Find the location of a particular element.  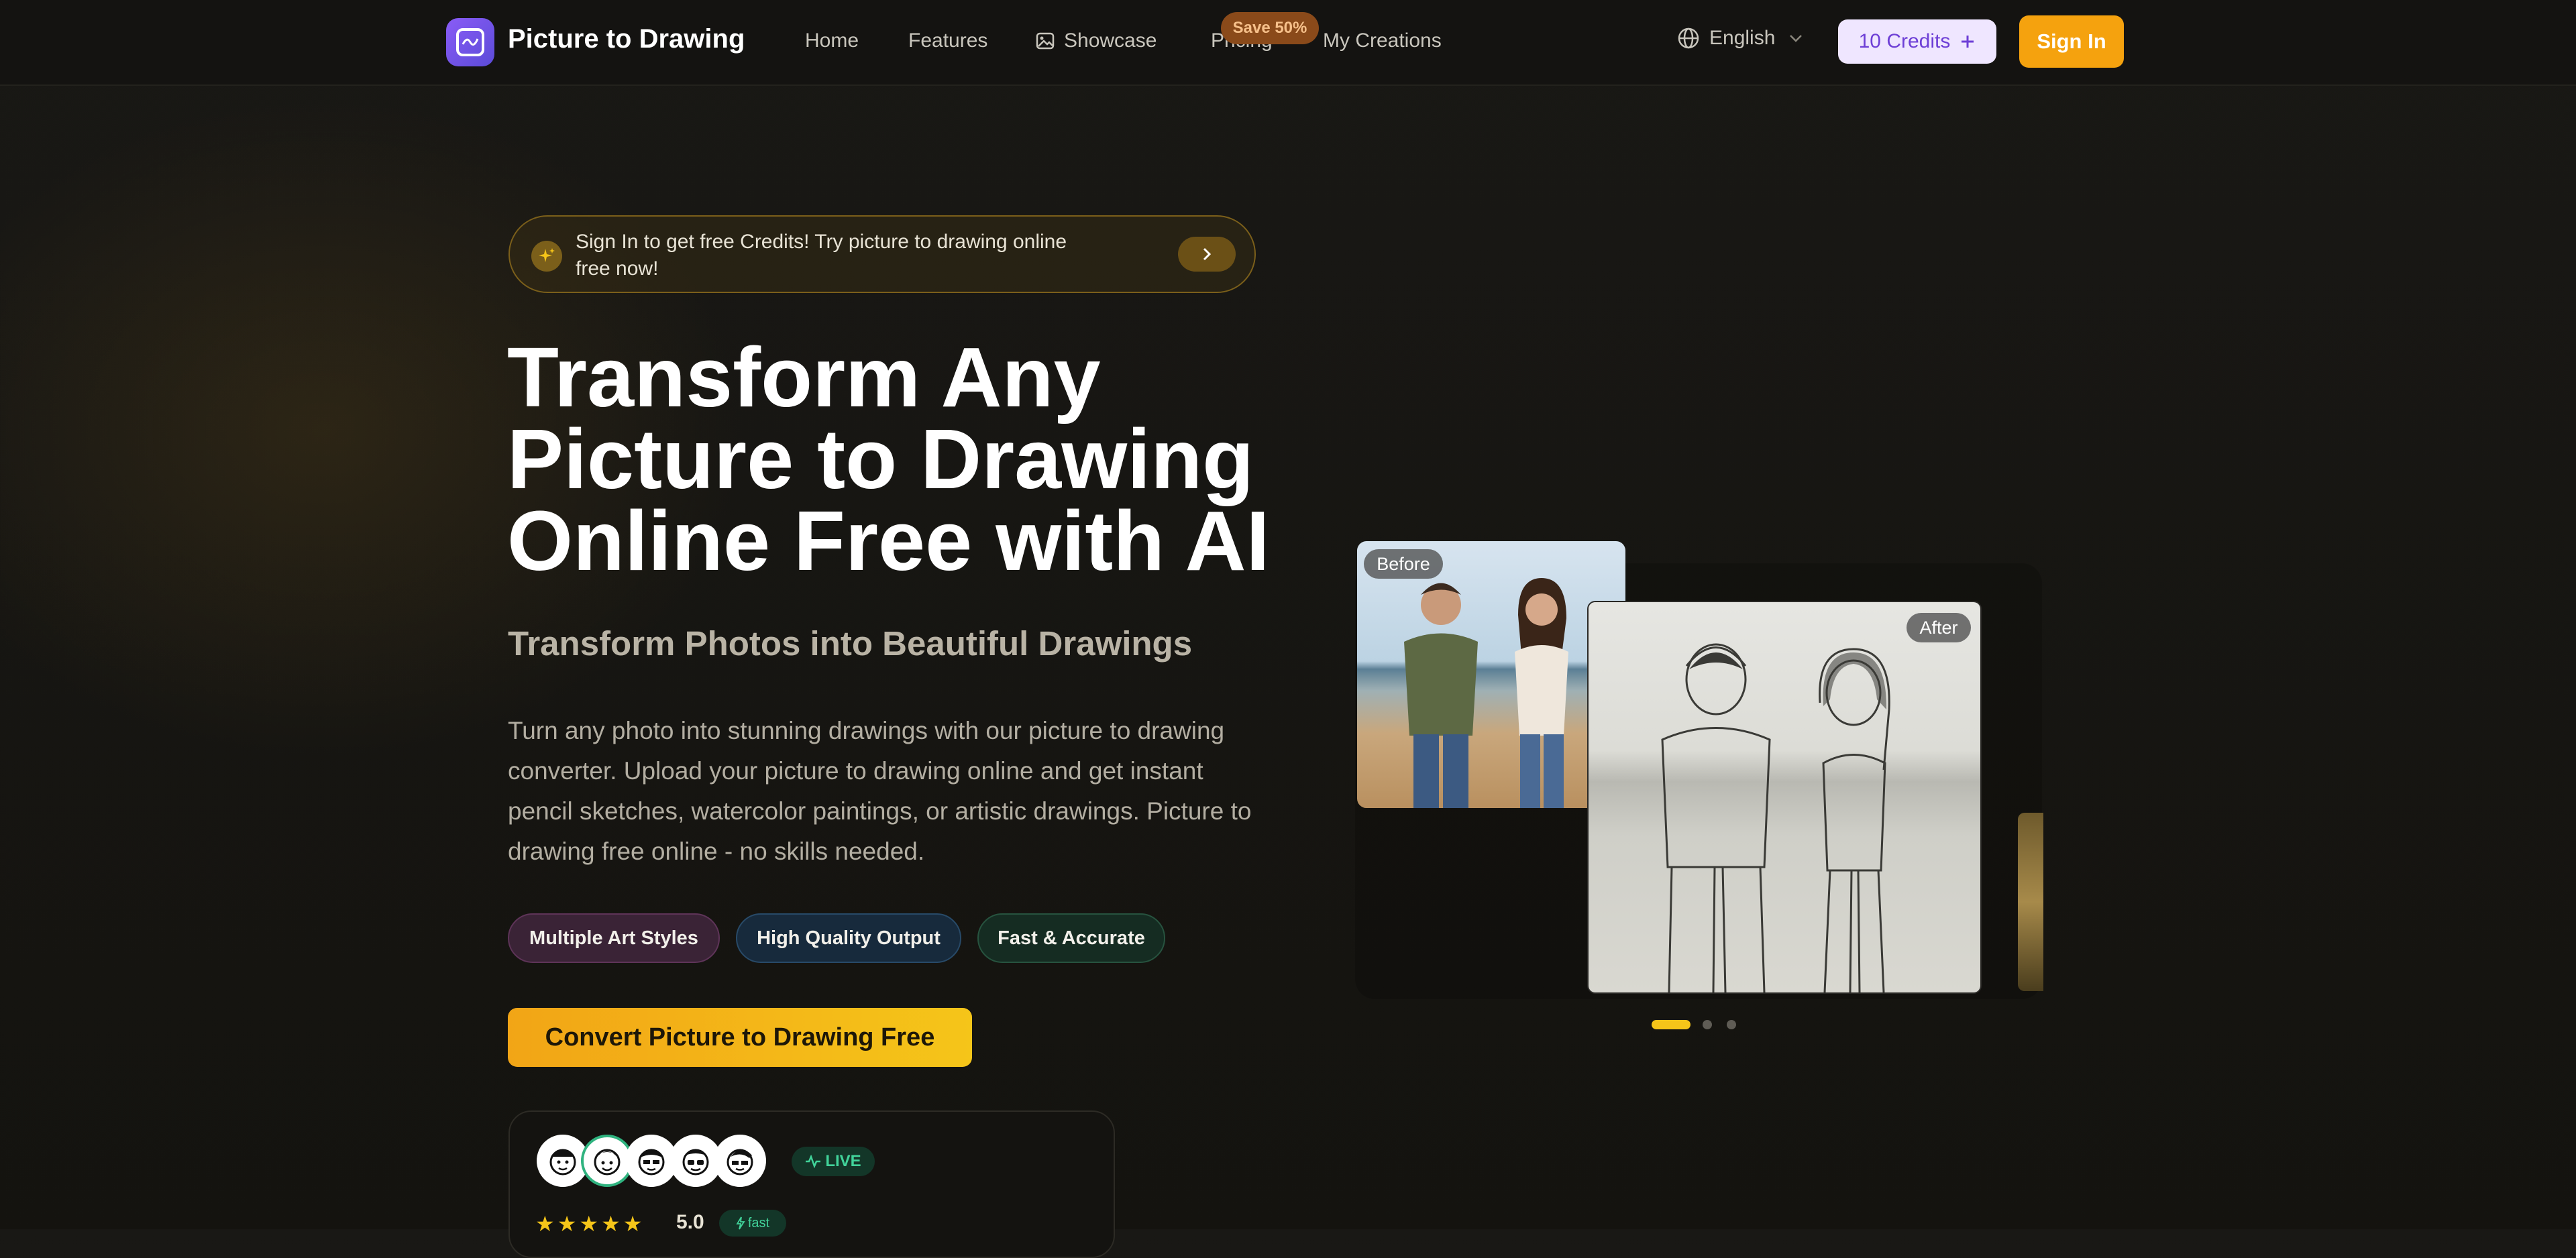

live-badge: LIVE is located at coordinates (833, 1161).